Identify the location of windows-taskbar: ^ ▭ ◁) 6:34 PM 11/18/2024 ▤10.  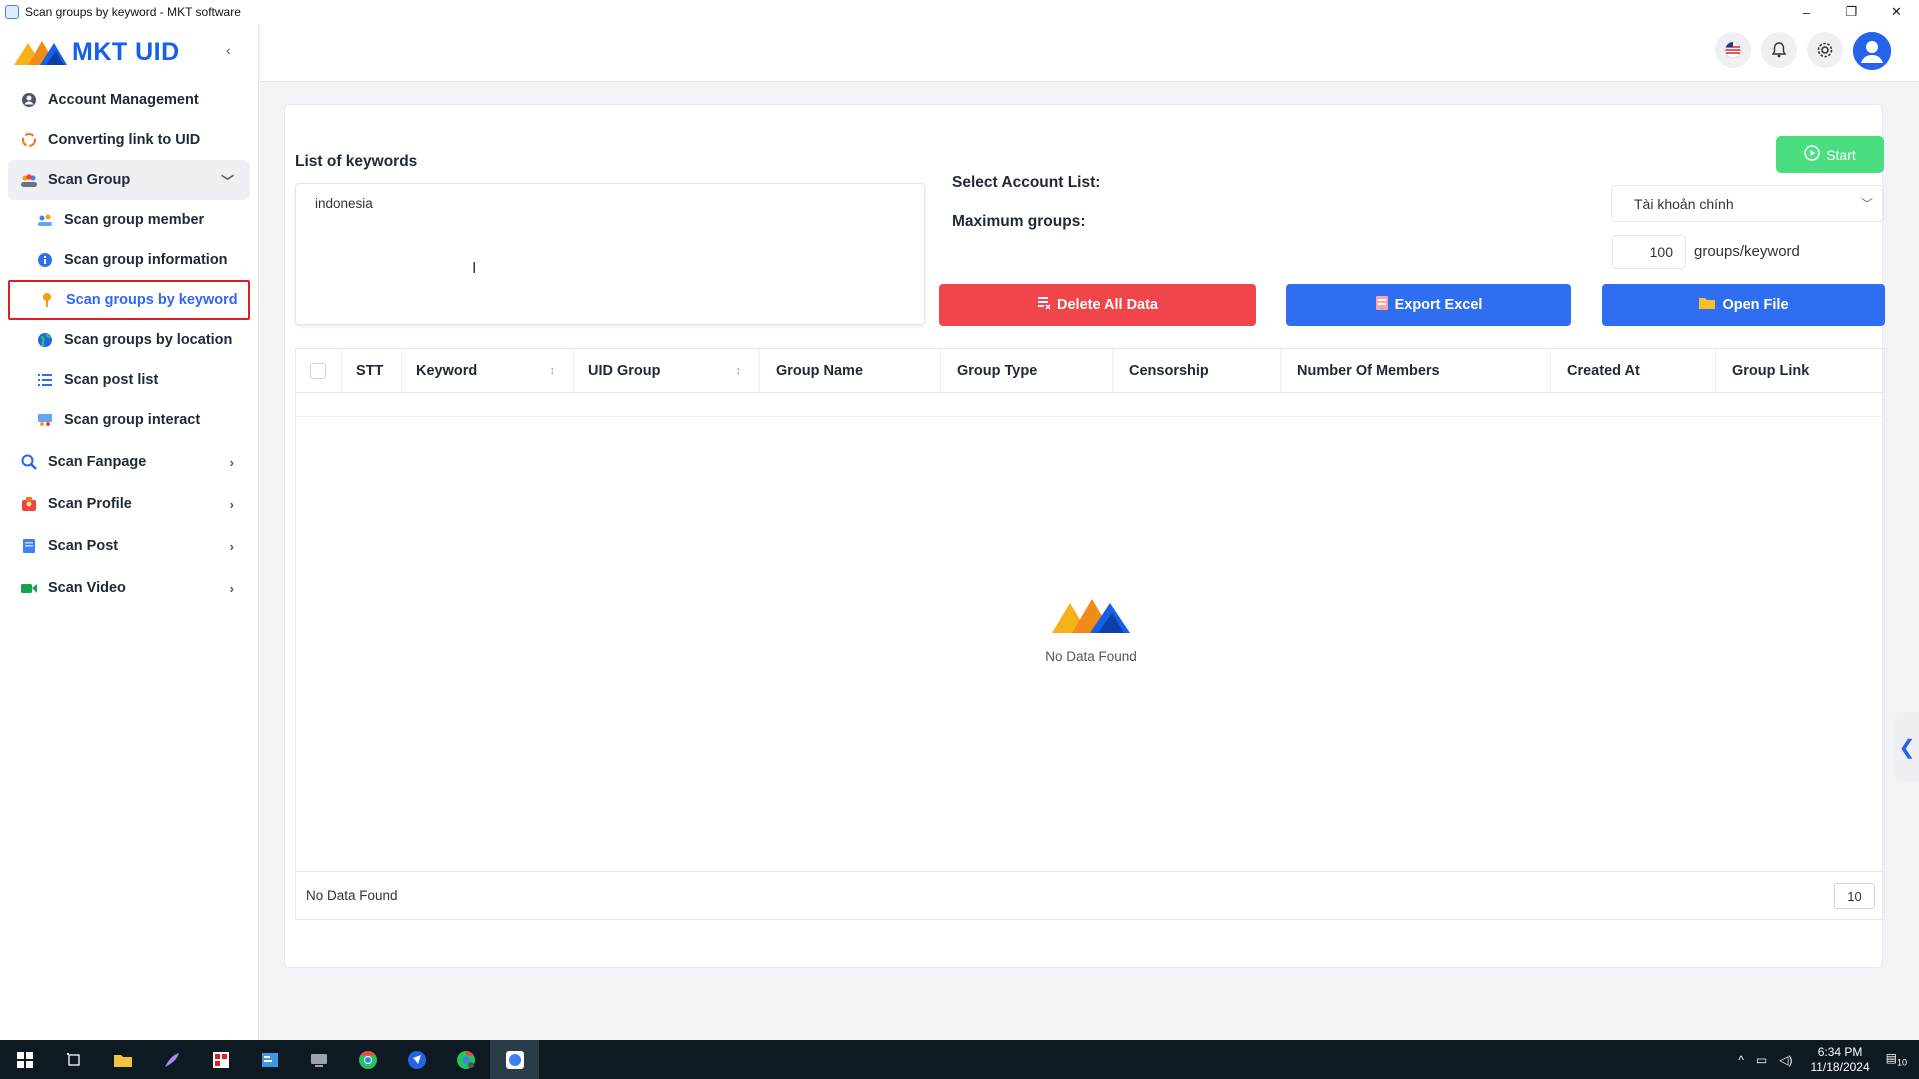
(959, 1059).